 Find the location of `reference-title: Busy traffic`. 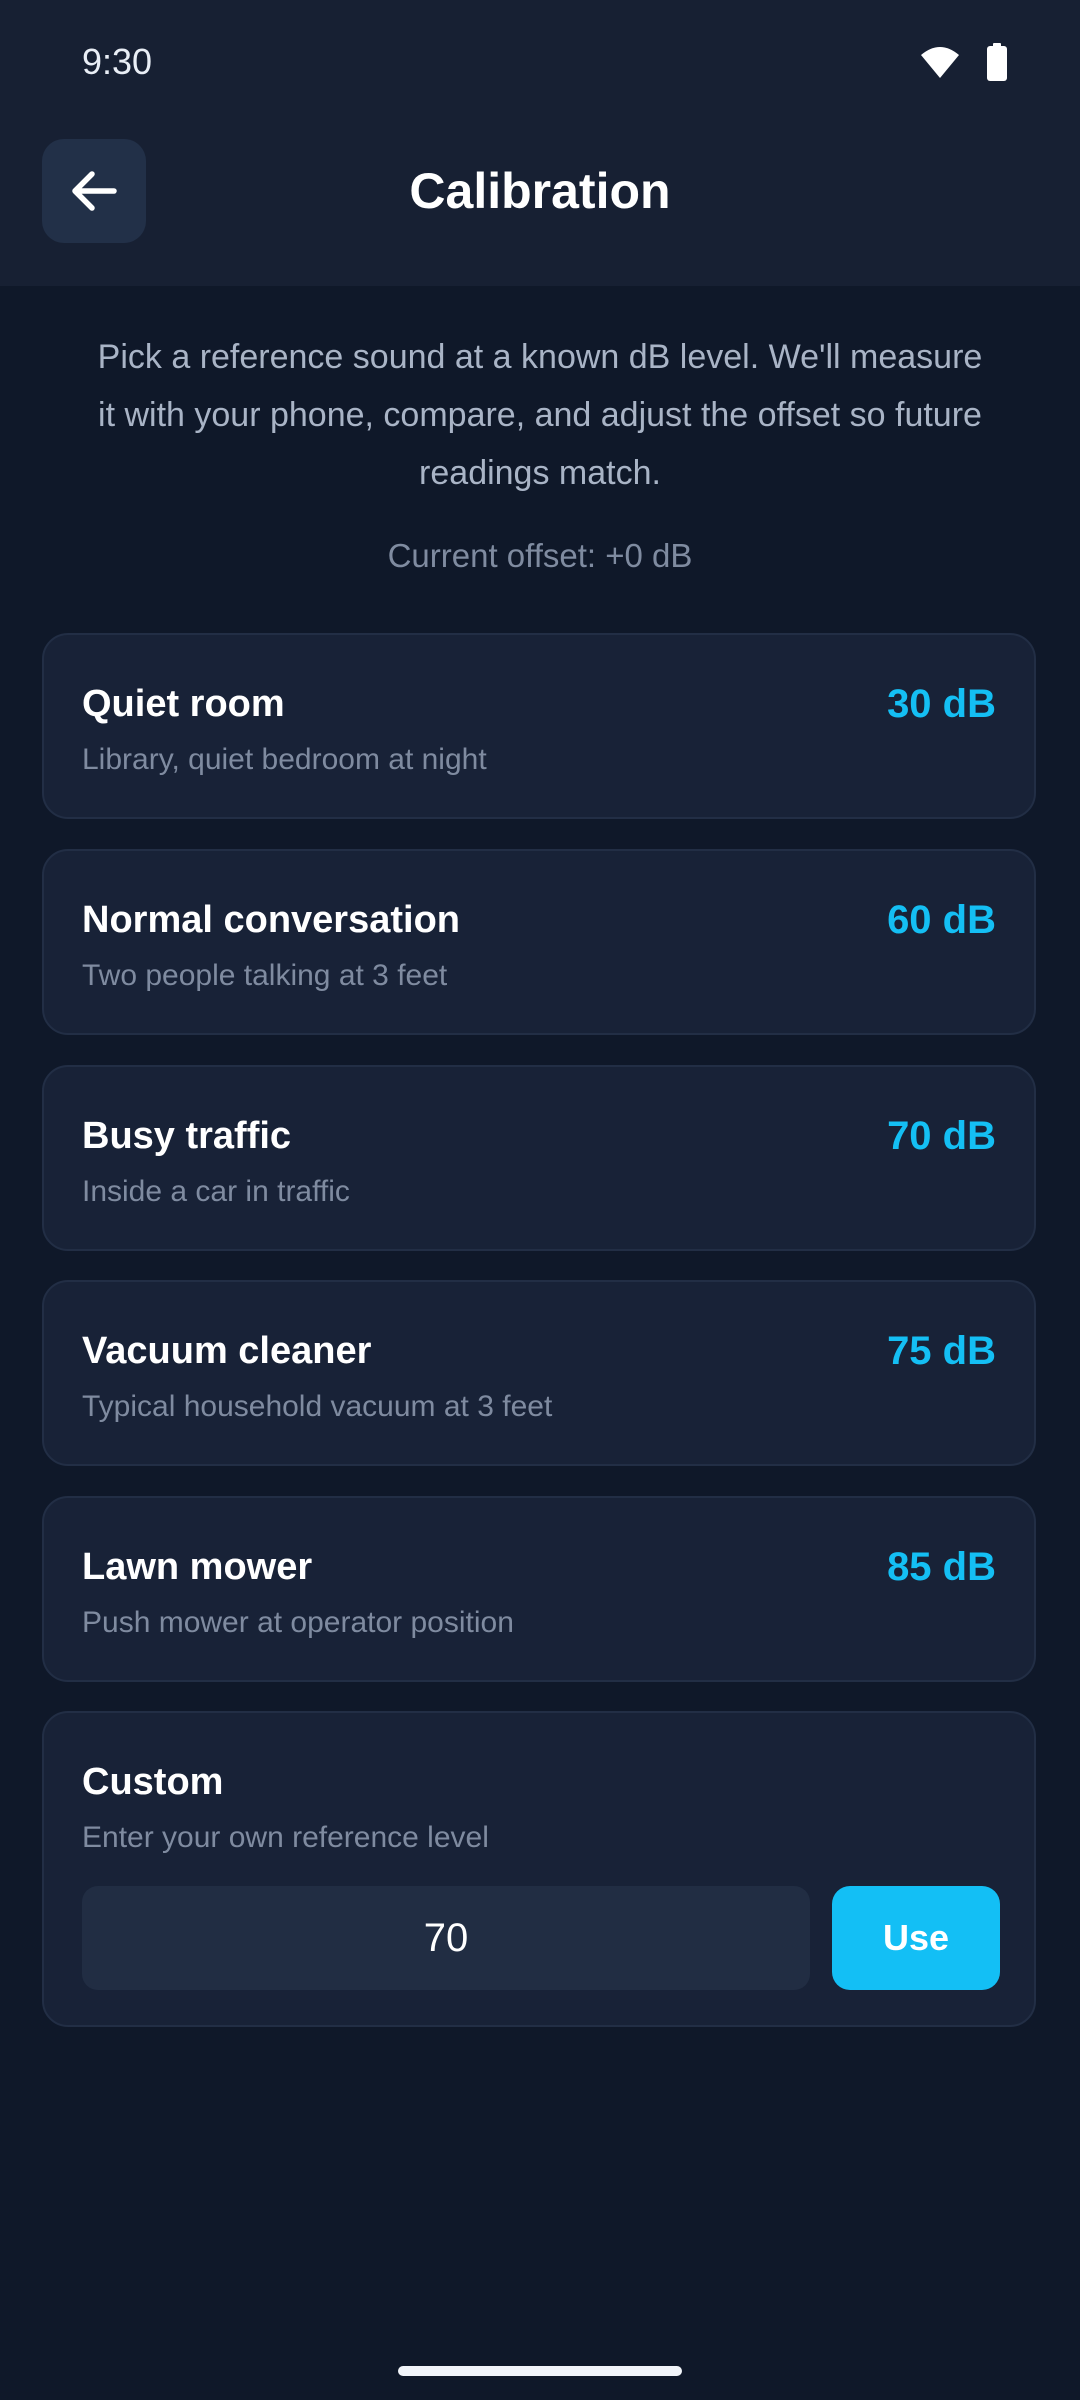

reference-title: Busy traffic is located at coordinates (187, 1136).